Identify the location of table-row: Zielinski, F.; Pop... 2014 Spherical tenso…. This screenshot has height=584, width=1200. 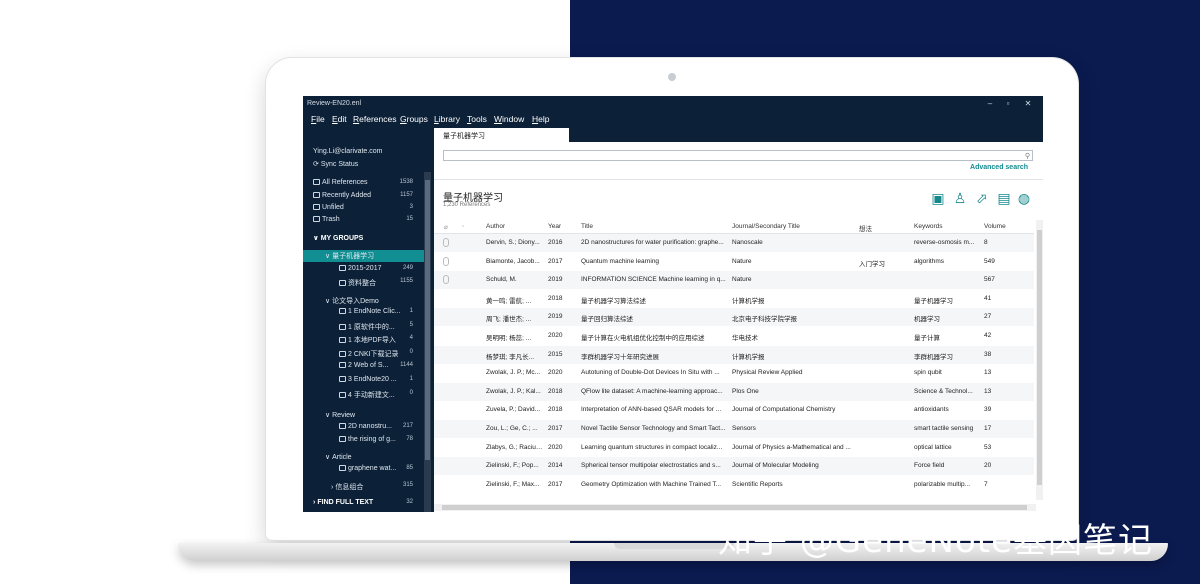
(734, 466).